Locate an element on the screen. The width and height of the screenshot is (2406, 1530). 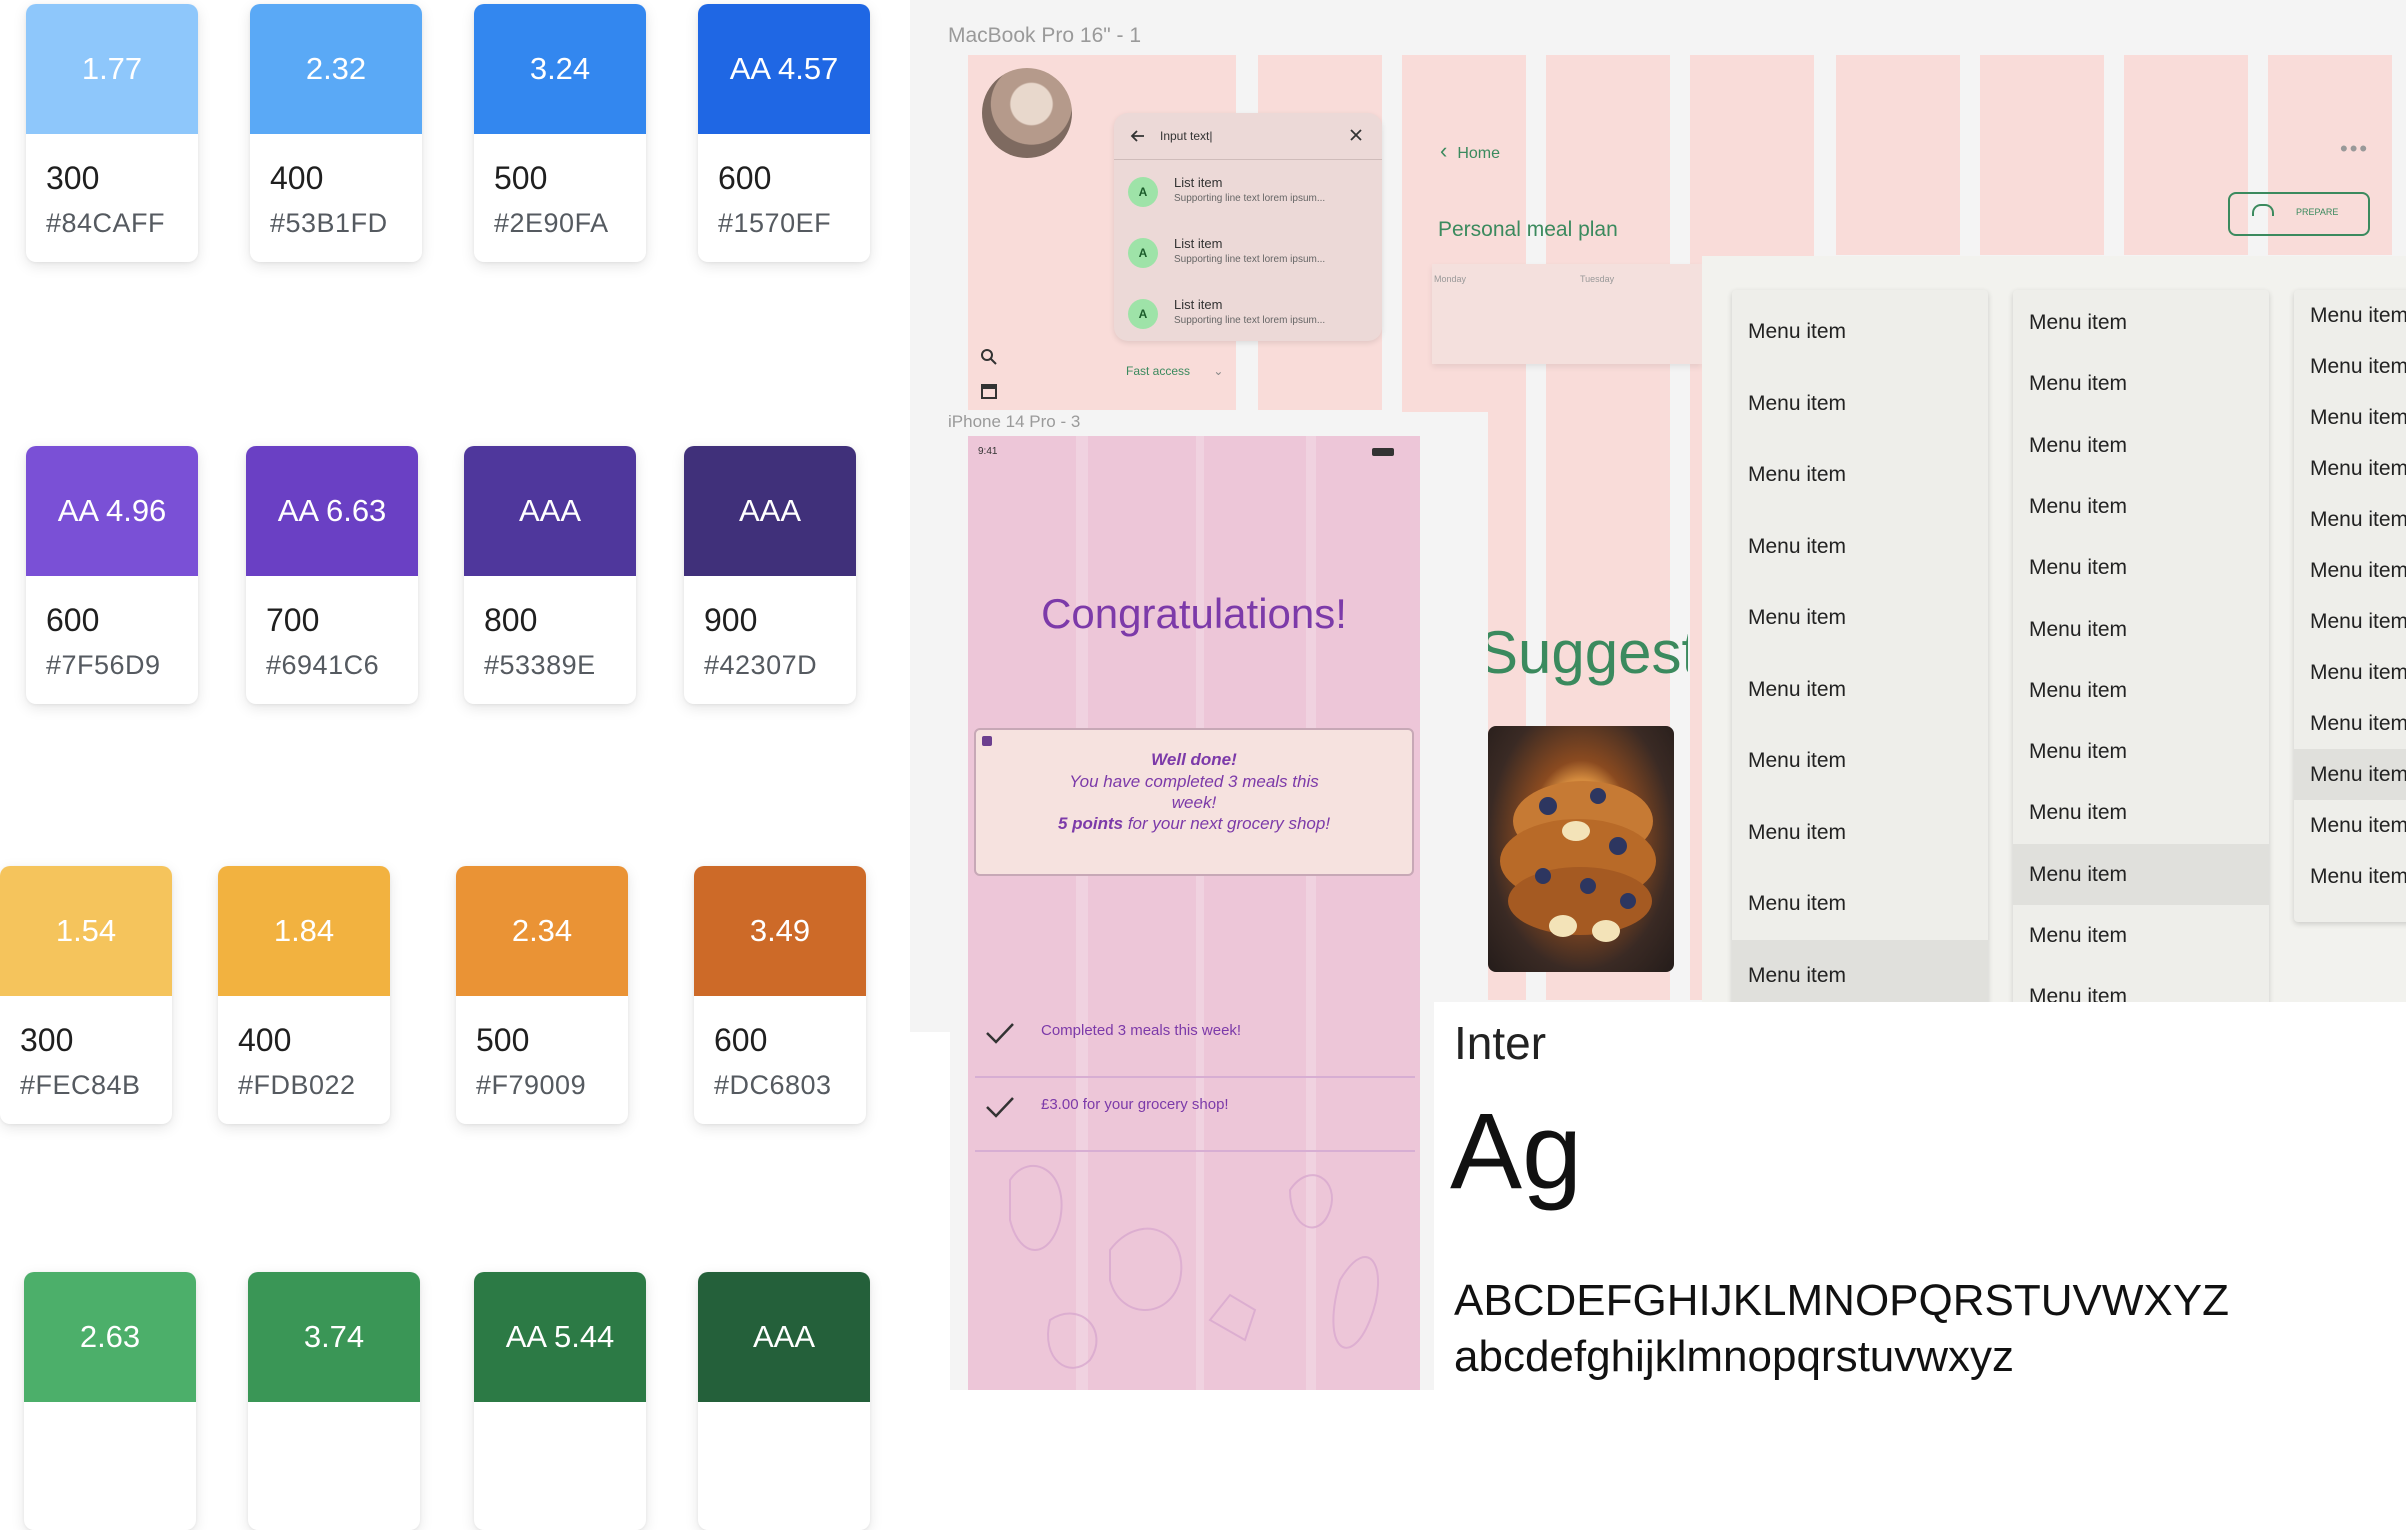
calendar-icon is located at coordinates (989, 391).